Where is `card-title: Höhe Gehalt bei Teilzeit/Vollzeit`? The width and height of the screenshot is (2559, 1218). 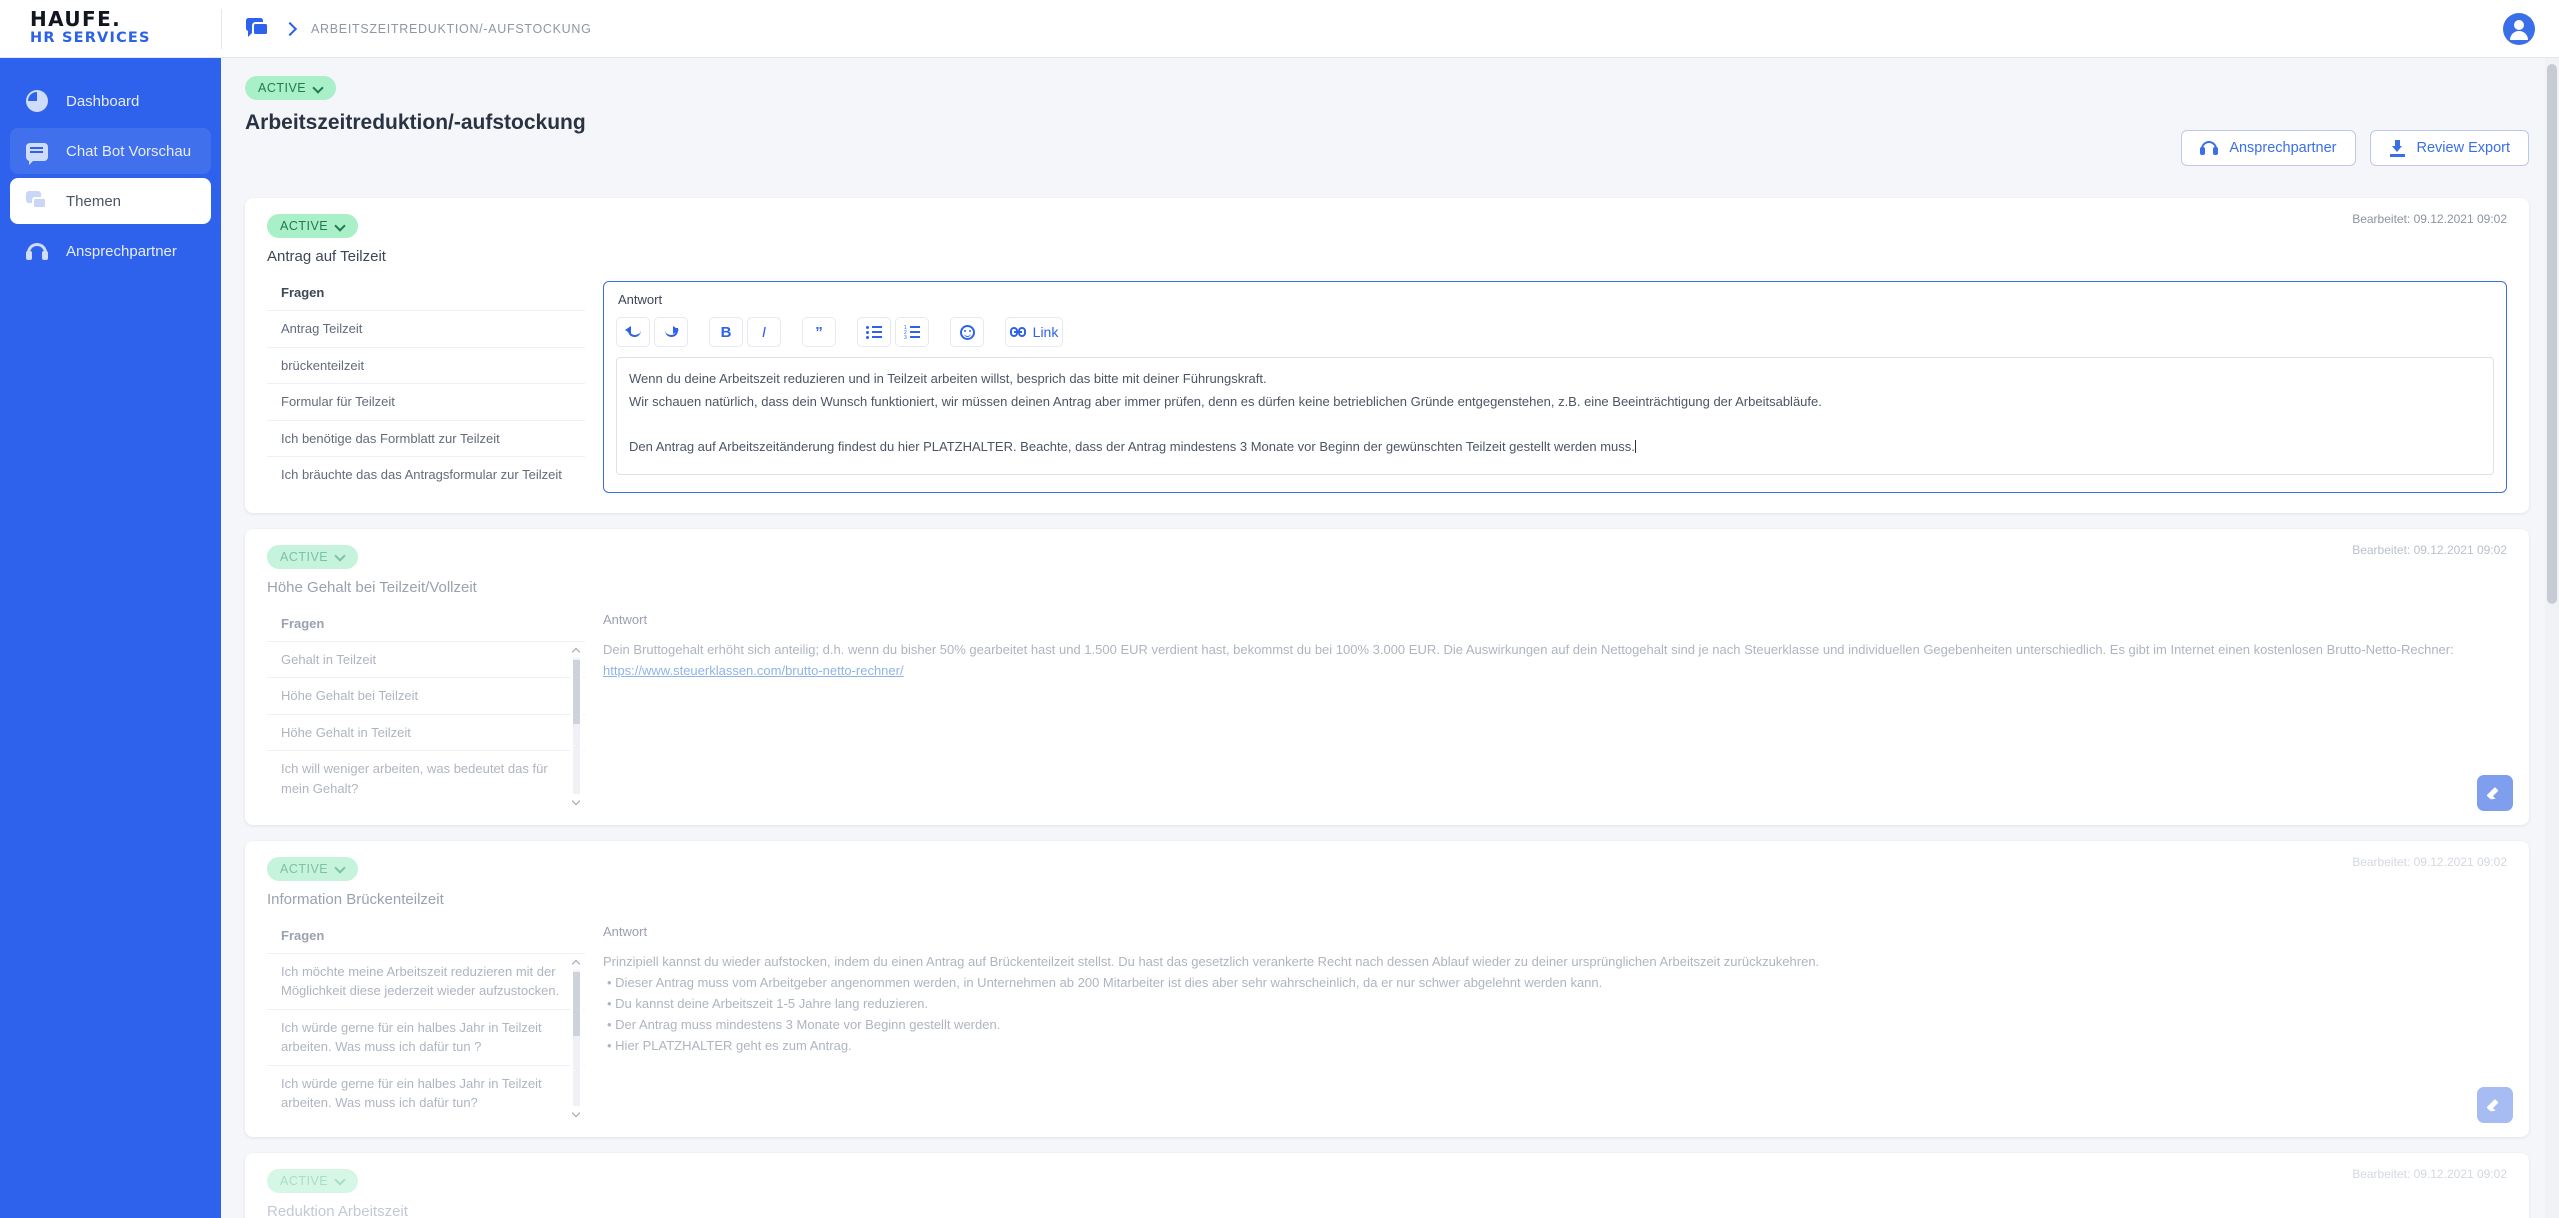 card-title: Höhe Gehalt bei Teilzeit/Vollzeit is located at coordinates (372, 587).